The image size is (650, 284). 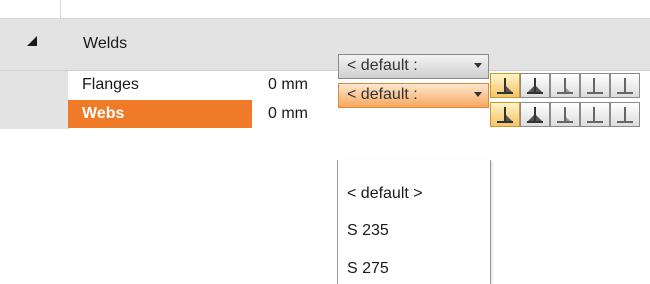 I want to click on property-name-flanges: Flanges, so click(x=160, y=85).